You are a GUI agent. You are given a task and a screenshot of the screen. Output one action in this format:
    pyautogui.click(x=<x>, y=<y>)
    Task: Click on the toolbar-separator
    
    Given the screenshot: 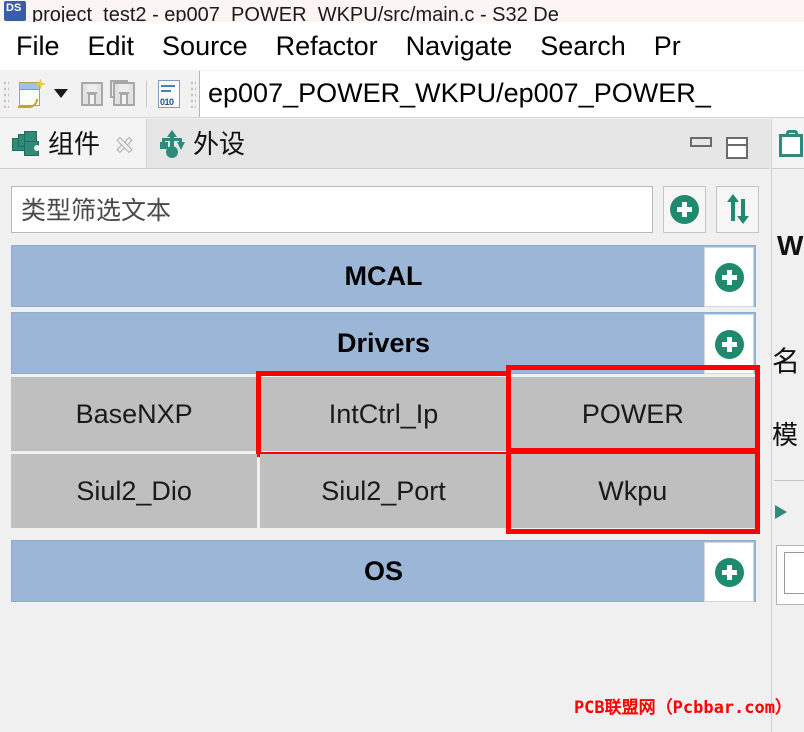 What is the action you would take?
    pyautogui.click(x=146, y=93)
    